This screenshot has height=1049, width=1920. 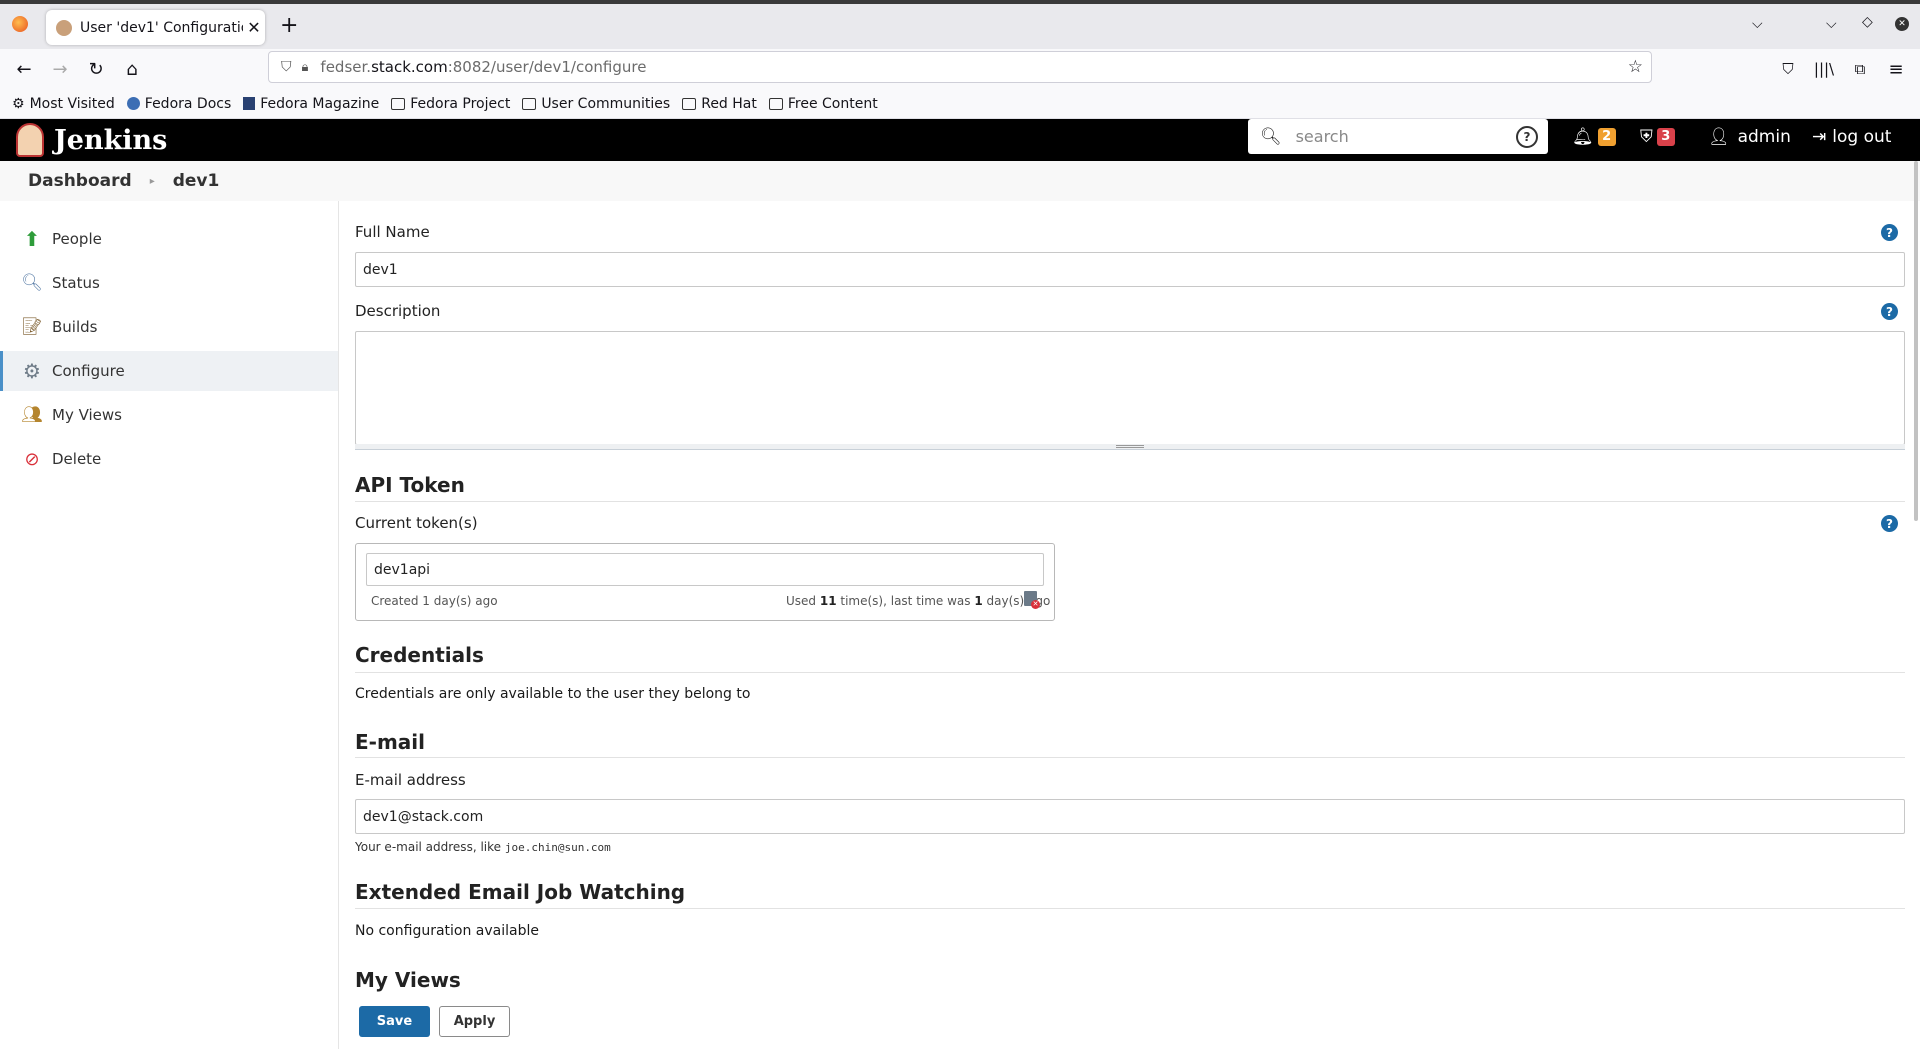 What do you see at coordinates (1130, 388) in the screenshot?
I see `description-textarea` at bounding box center [1130, 388].